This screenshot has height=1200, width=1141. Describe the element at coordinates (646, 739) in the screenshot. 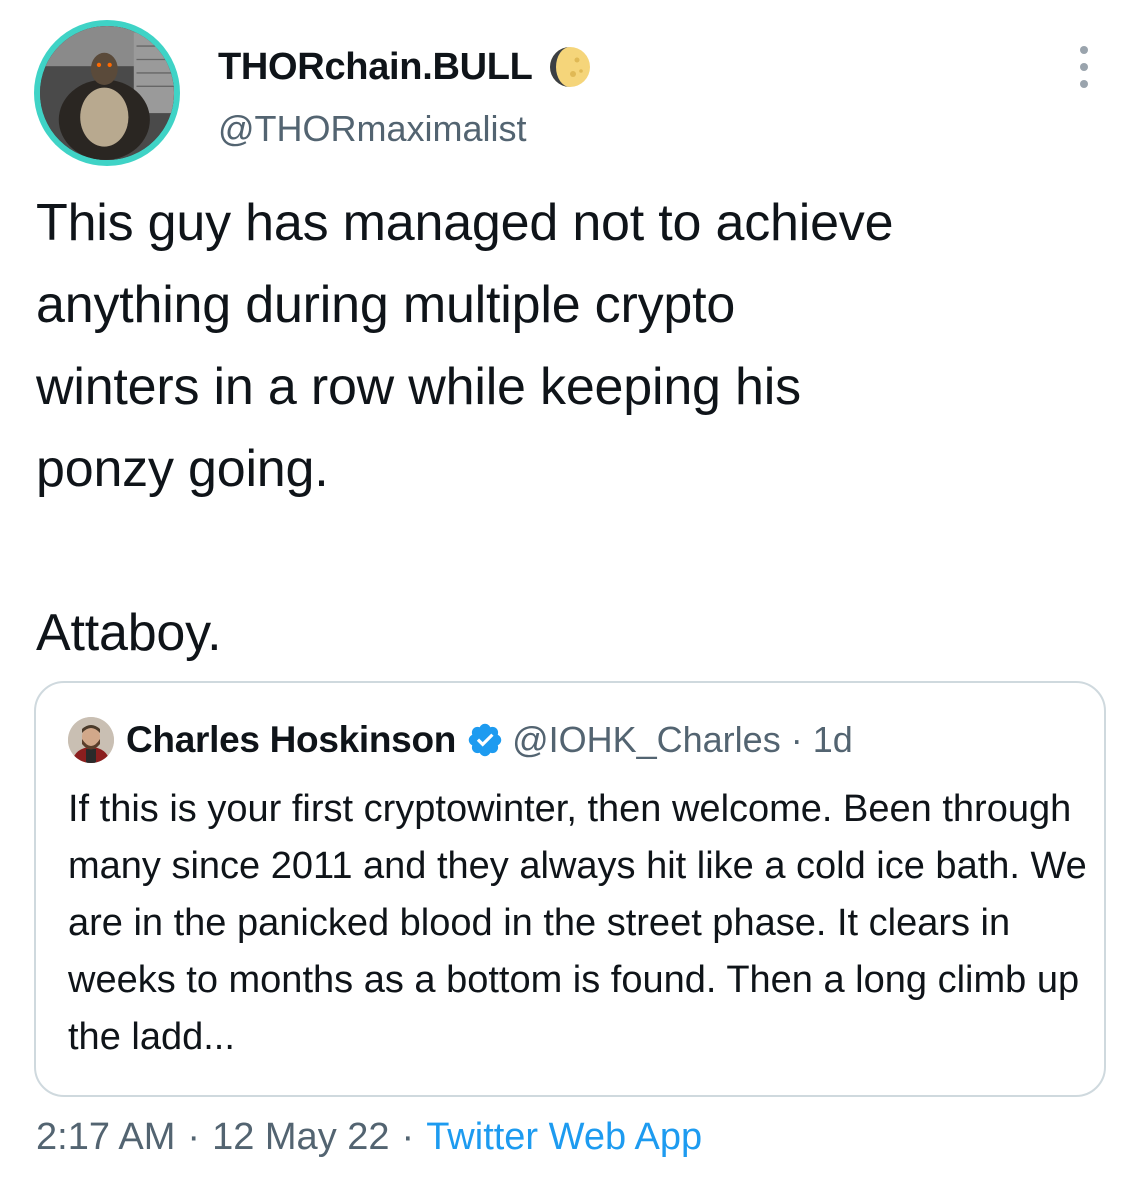

I see `quoted-author-handle: @IOHK_Charles` at that location.